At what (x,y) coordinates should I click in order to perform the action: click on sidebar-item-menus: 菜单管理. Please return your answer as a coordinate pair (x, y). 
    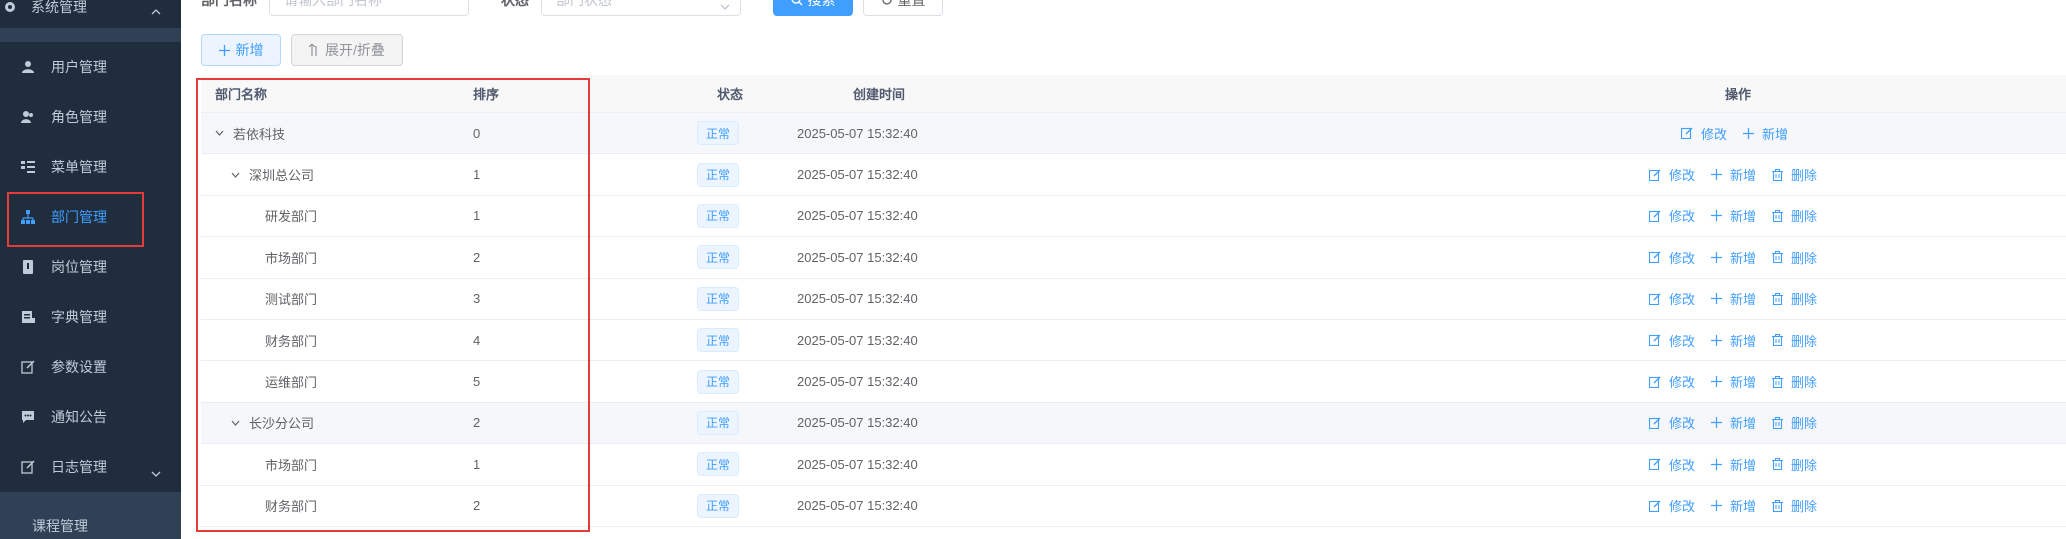
    Looking at the image, I should click on (90, 167).